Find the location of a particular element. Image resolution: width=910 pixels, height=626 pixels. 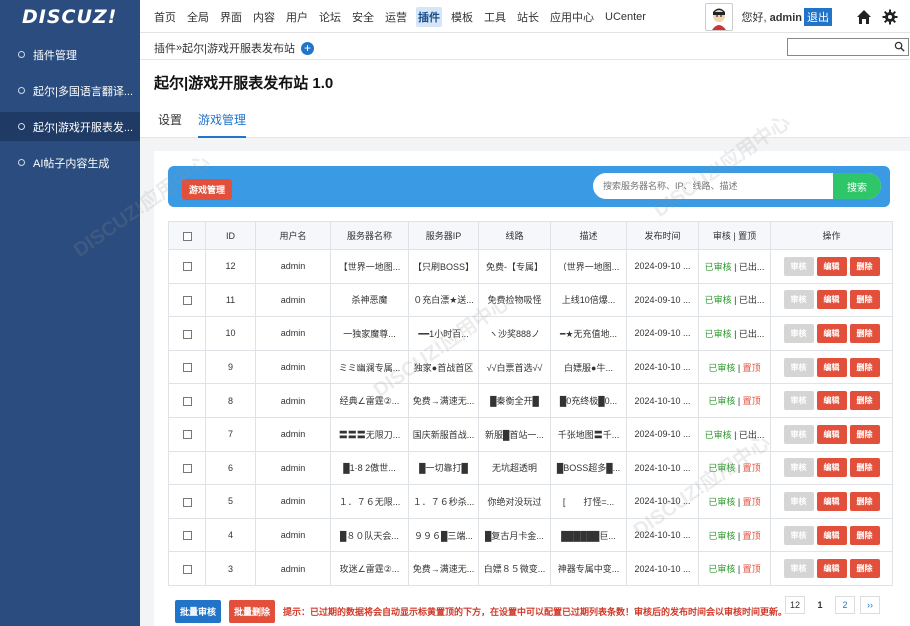

cell-line: ヽ沙奖888ノ is located at coordinates (514, 333).